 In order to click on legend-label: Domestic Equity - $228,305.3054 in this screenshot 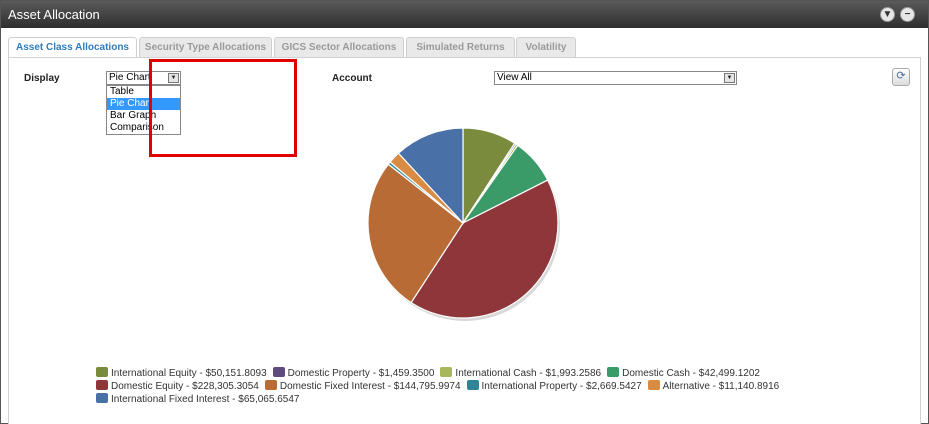, I will do `click(185, 386)`.